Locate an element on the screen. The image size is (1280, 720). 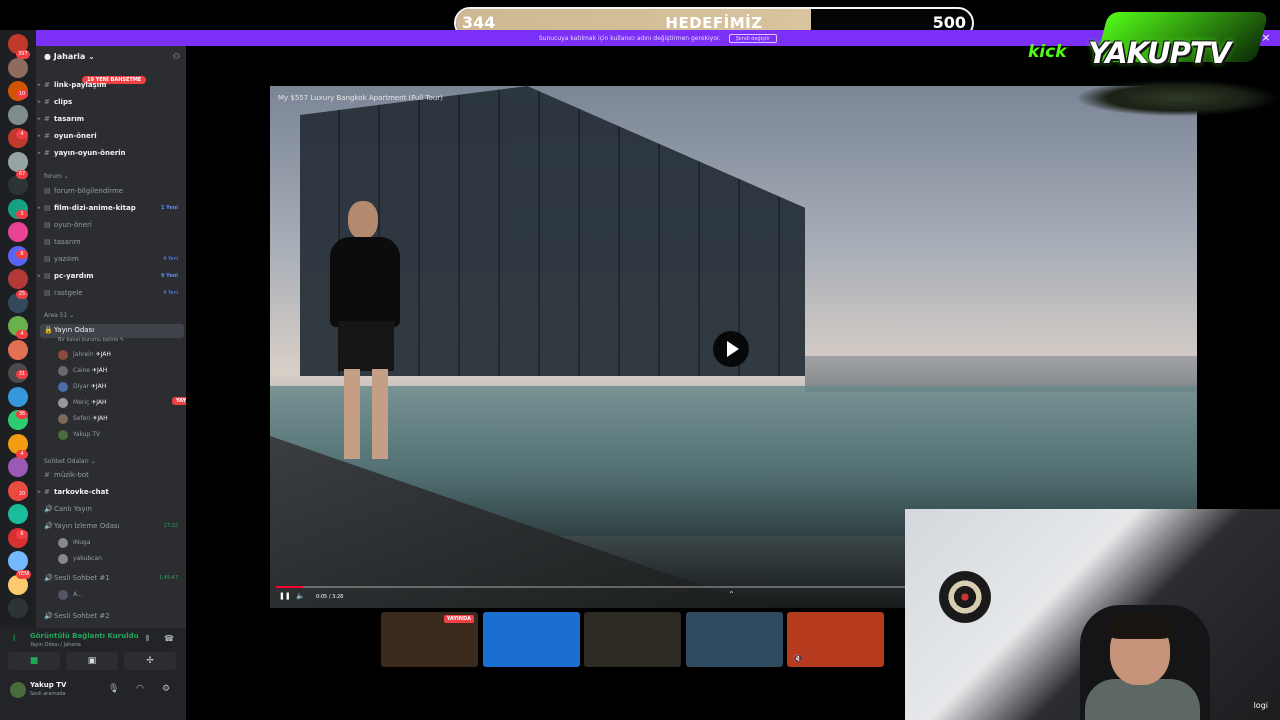
volume-icon: 🔈 is located at coordinates (300, 596).